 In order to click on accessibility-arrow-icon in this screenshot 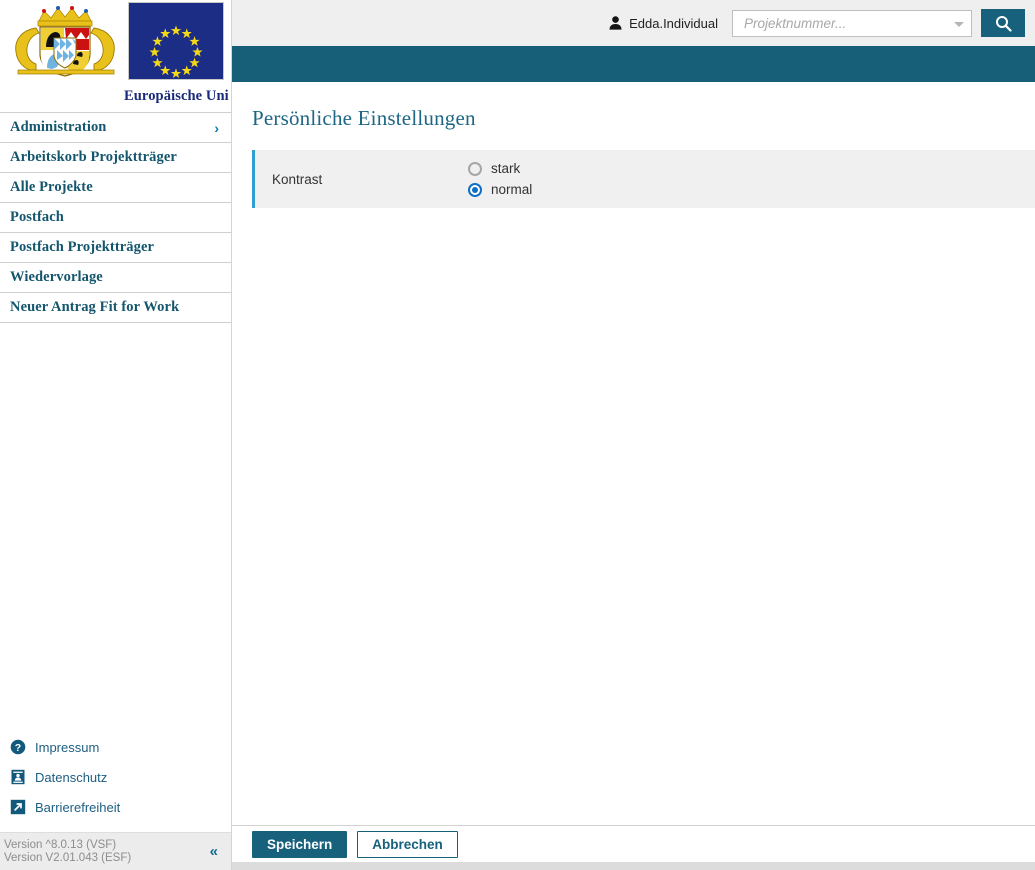, I will do `click(18, 807)`.